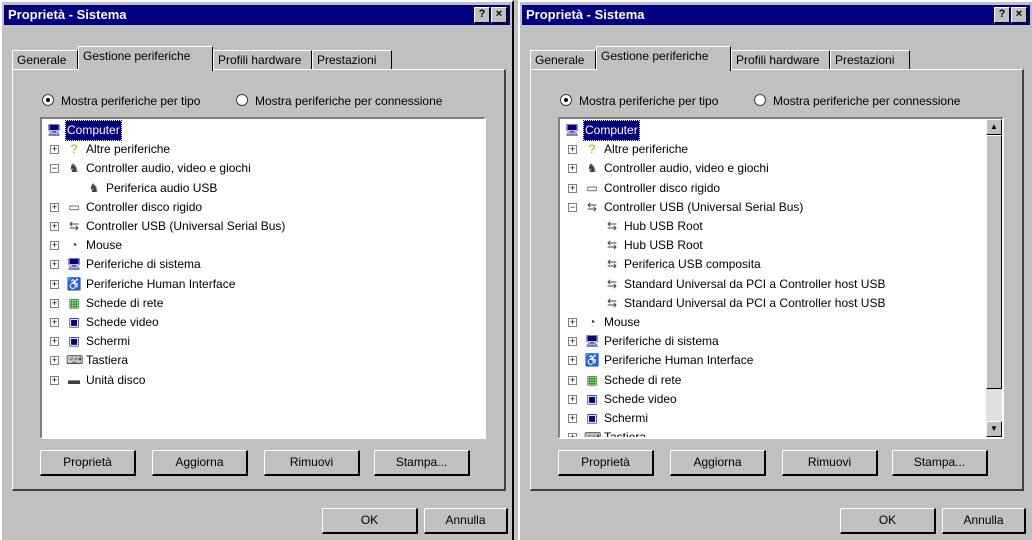  I want to click on computer-icon: 🖥, so click(74, 264).